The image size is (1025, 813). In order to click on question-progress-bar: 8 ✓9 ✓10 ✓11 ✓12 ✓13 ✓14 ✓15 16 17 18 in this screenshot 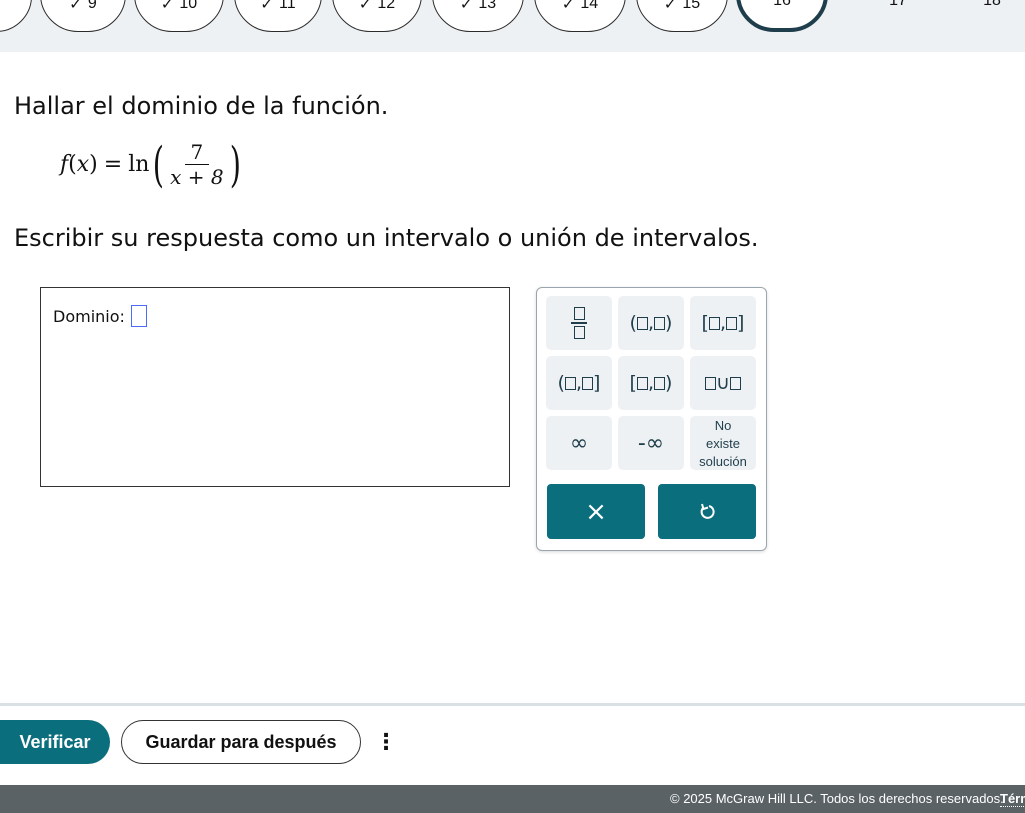, I will do `click(512, 26)`.